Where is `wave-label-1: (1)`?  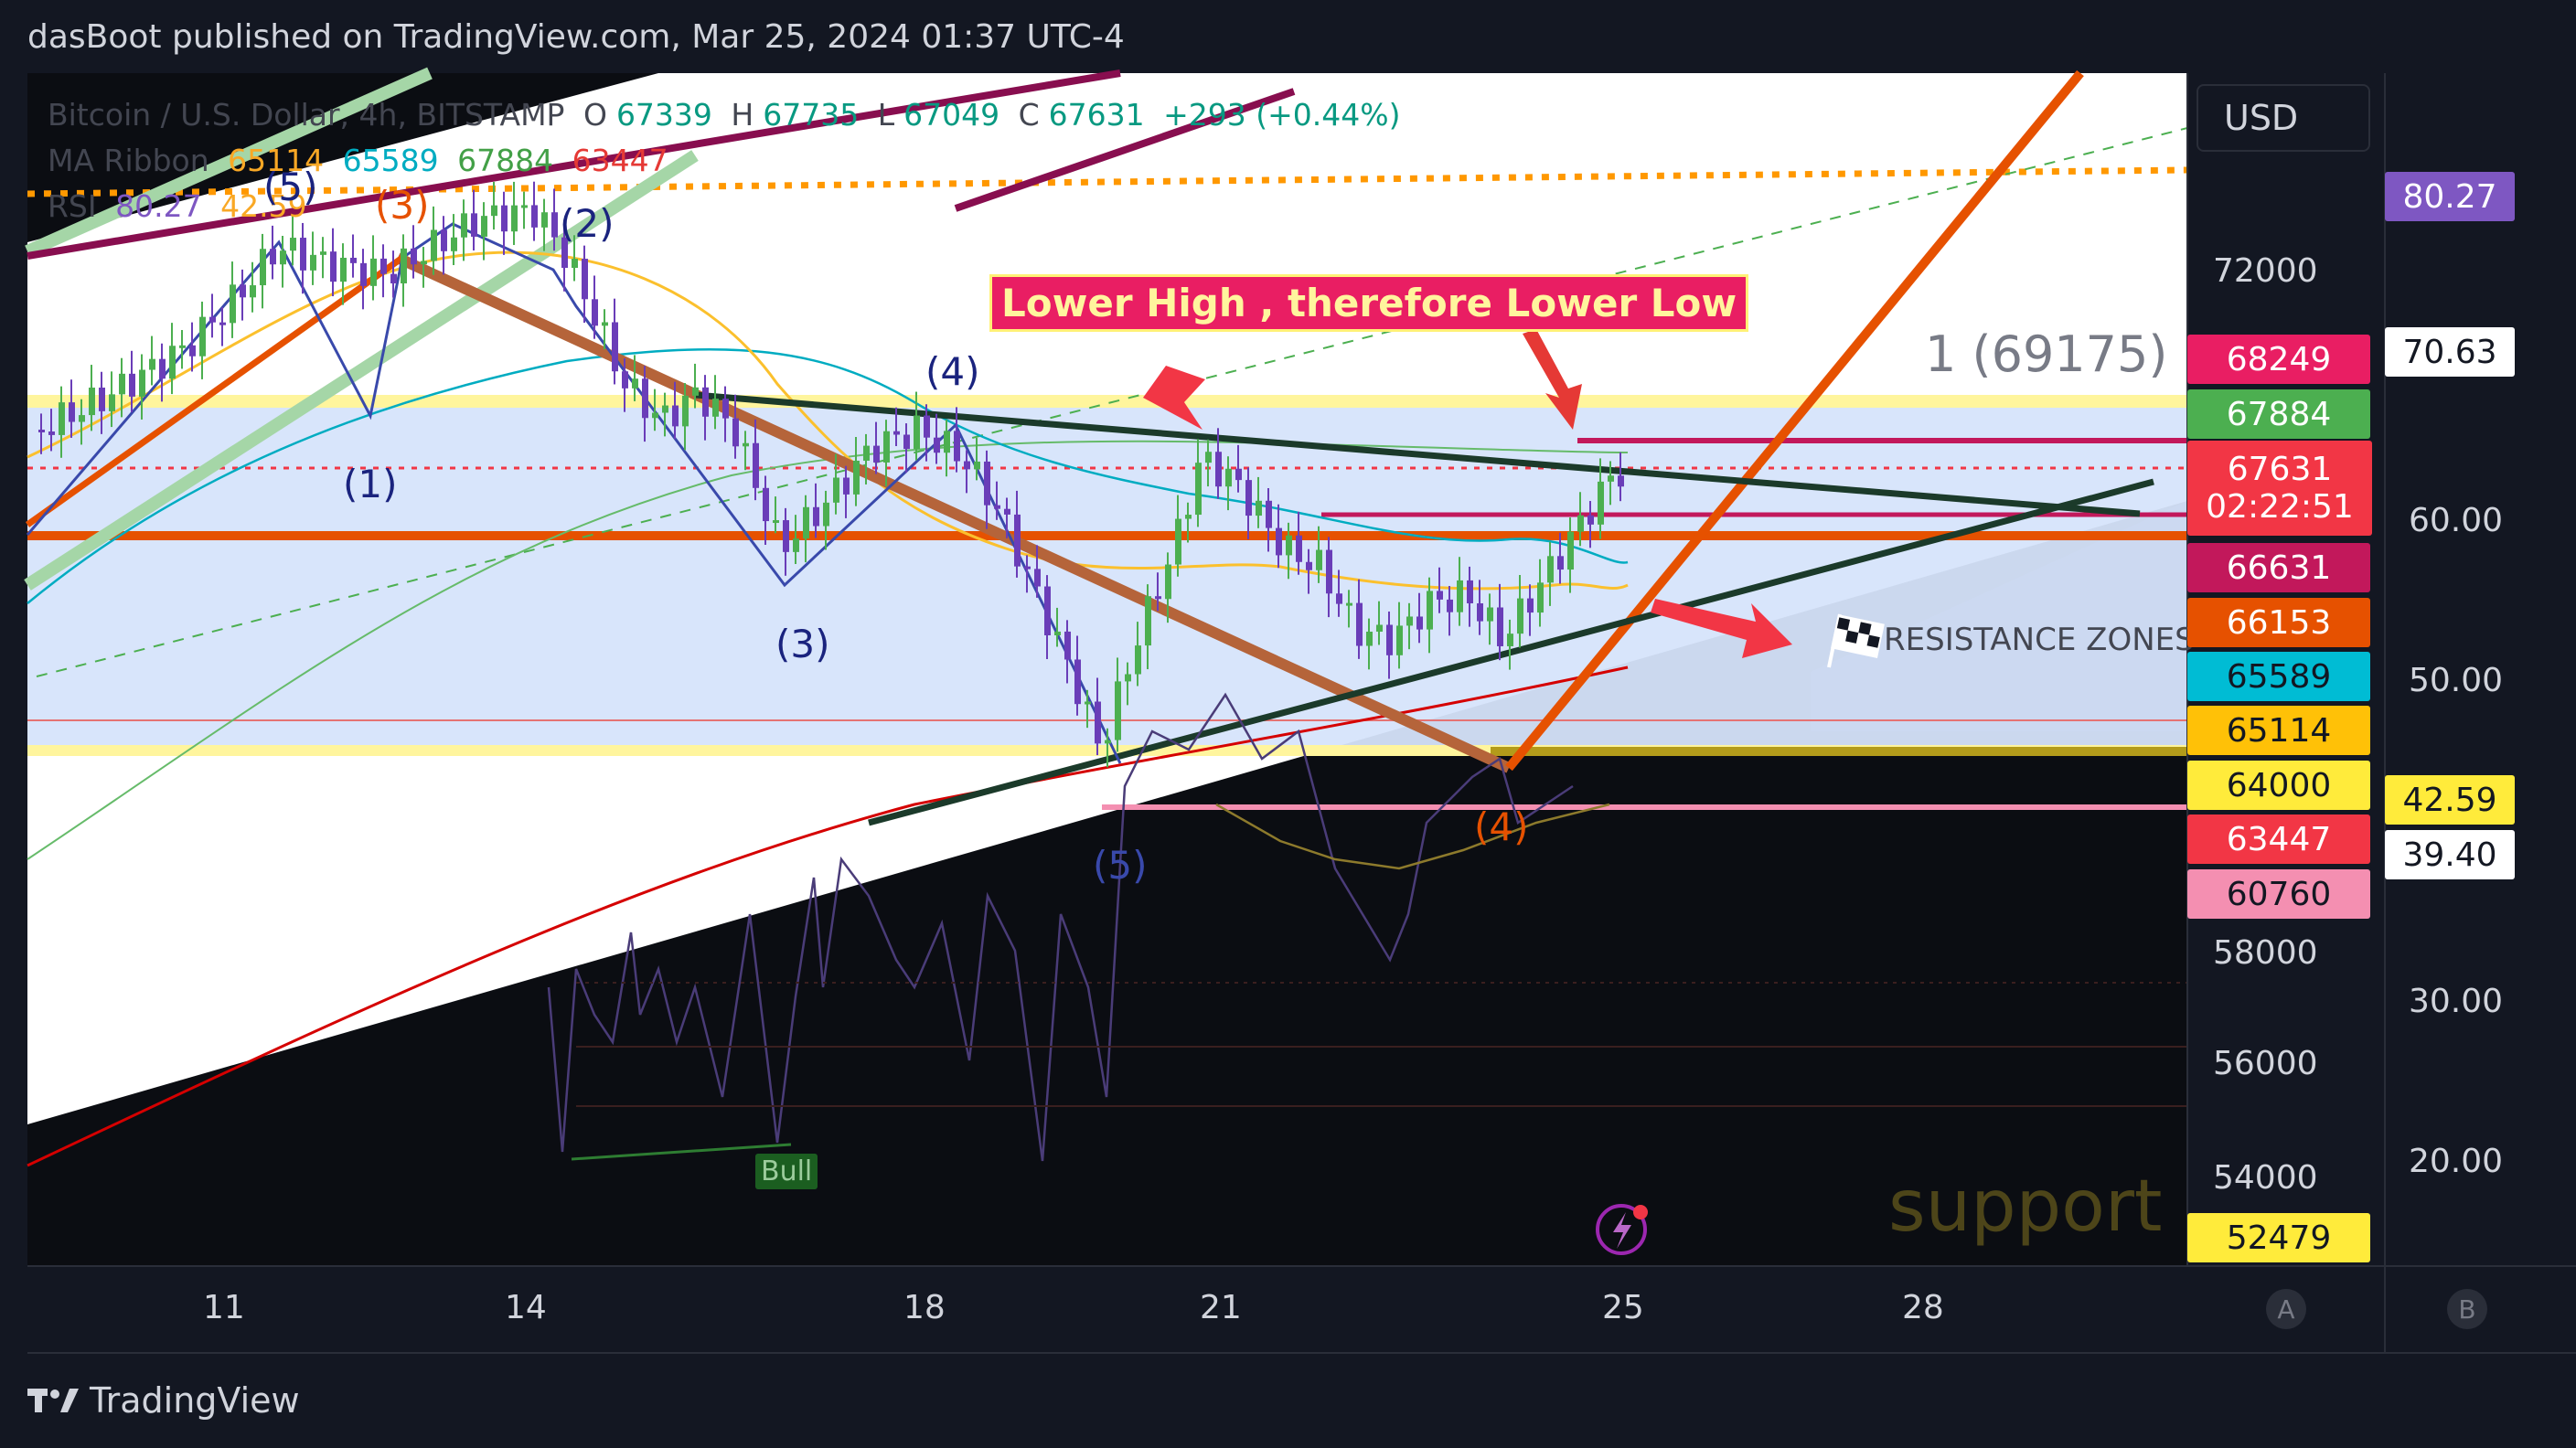
wave-label-1: (1) is located at coordinates (370, 484).